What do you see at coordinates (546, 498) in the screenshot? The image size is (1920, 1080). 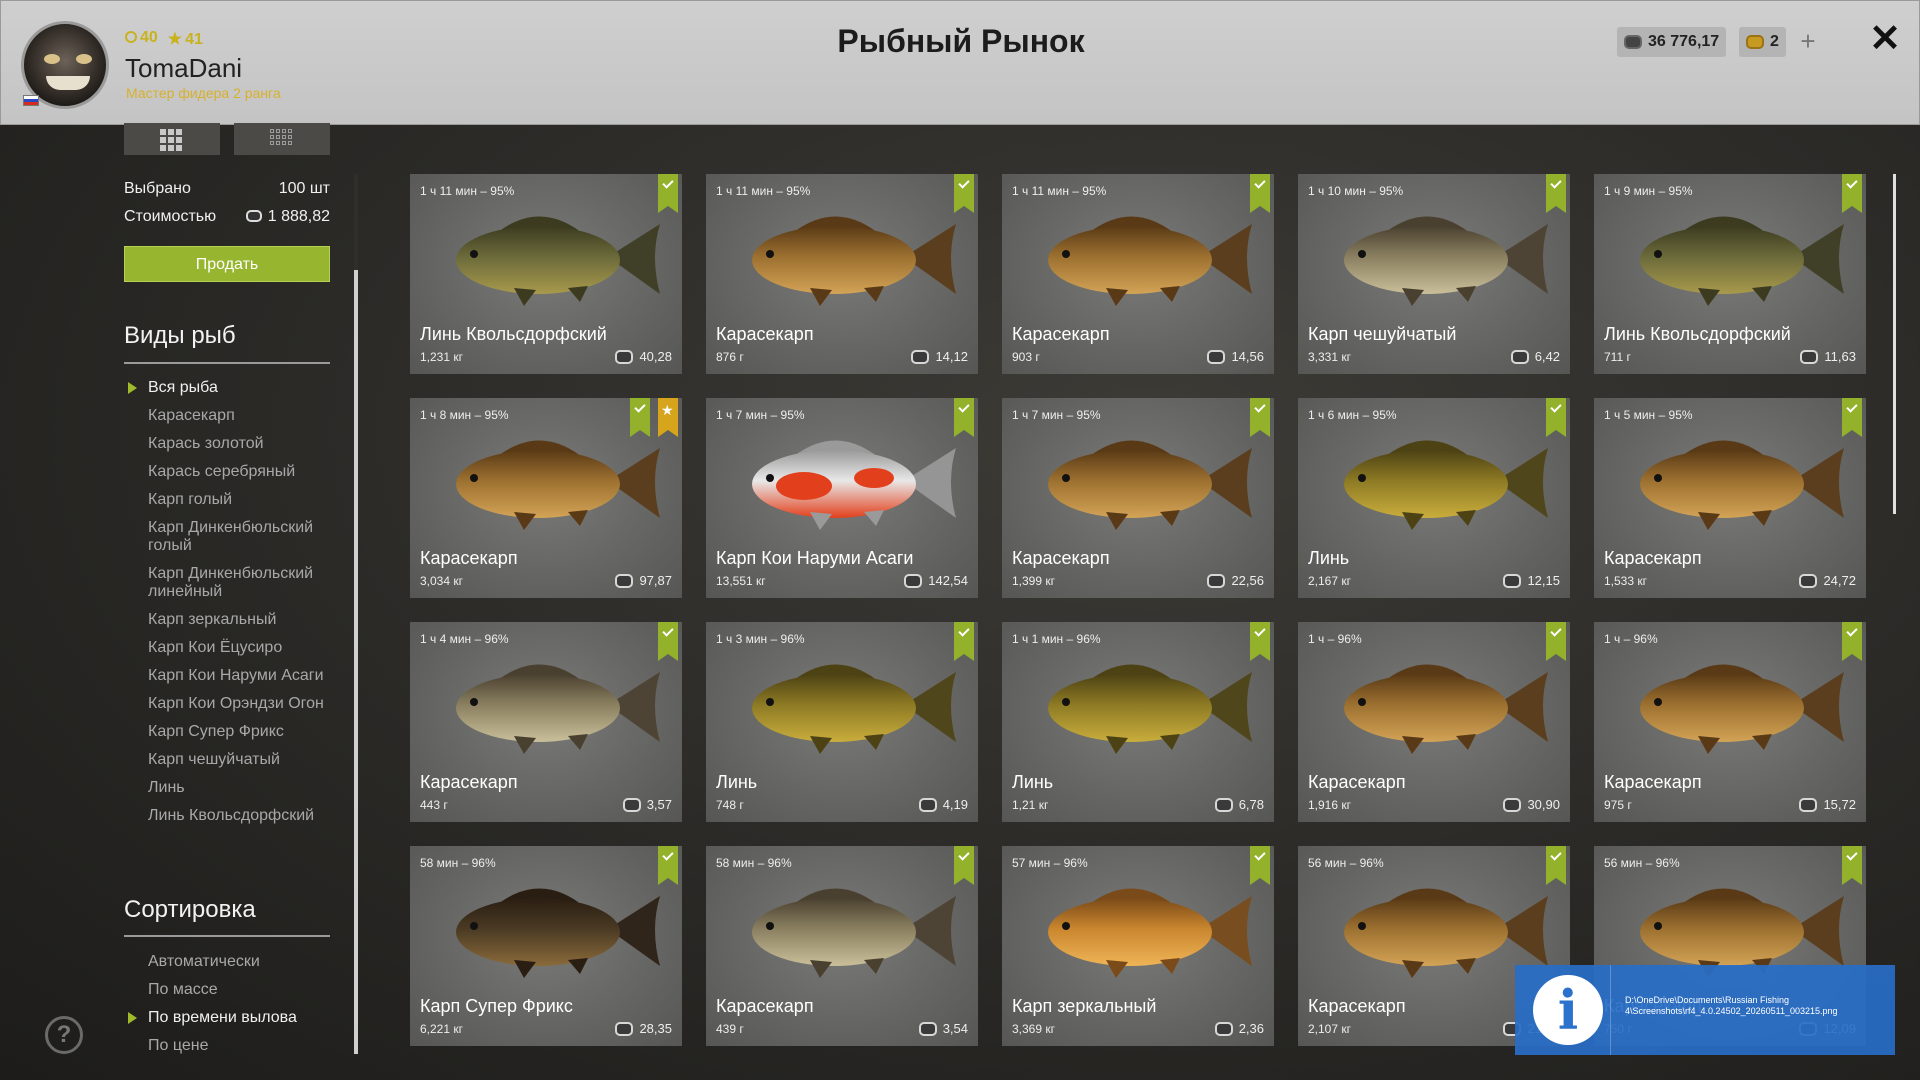 I see `fish-card: 1 ч 8 мин – 95% ★ Карасекарп 3,034 кг 97,87` at bounding box center [546, 498].